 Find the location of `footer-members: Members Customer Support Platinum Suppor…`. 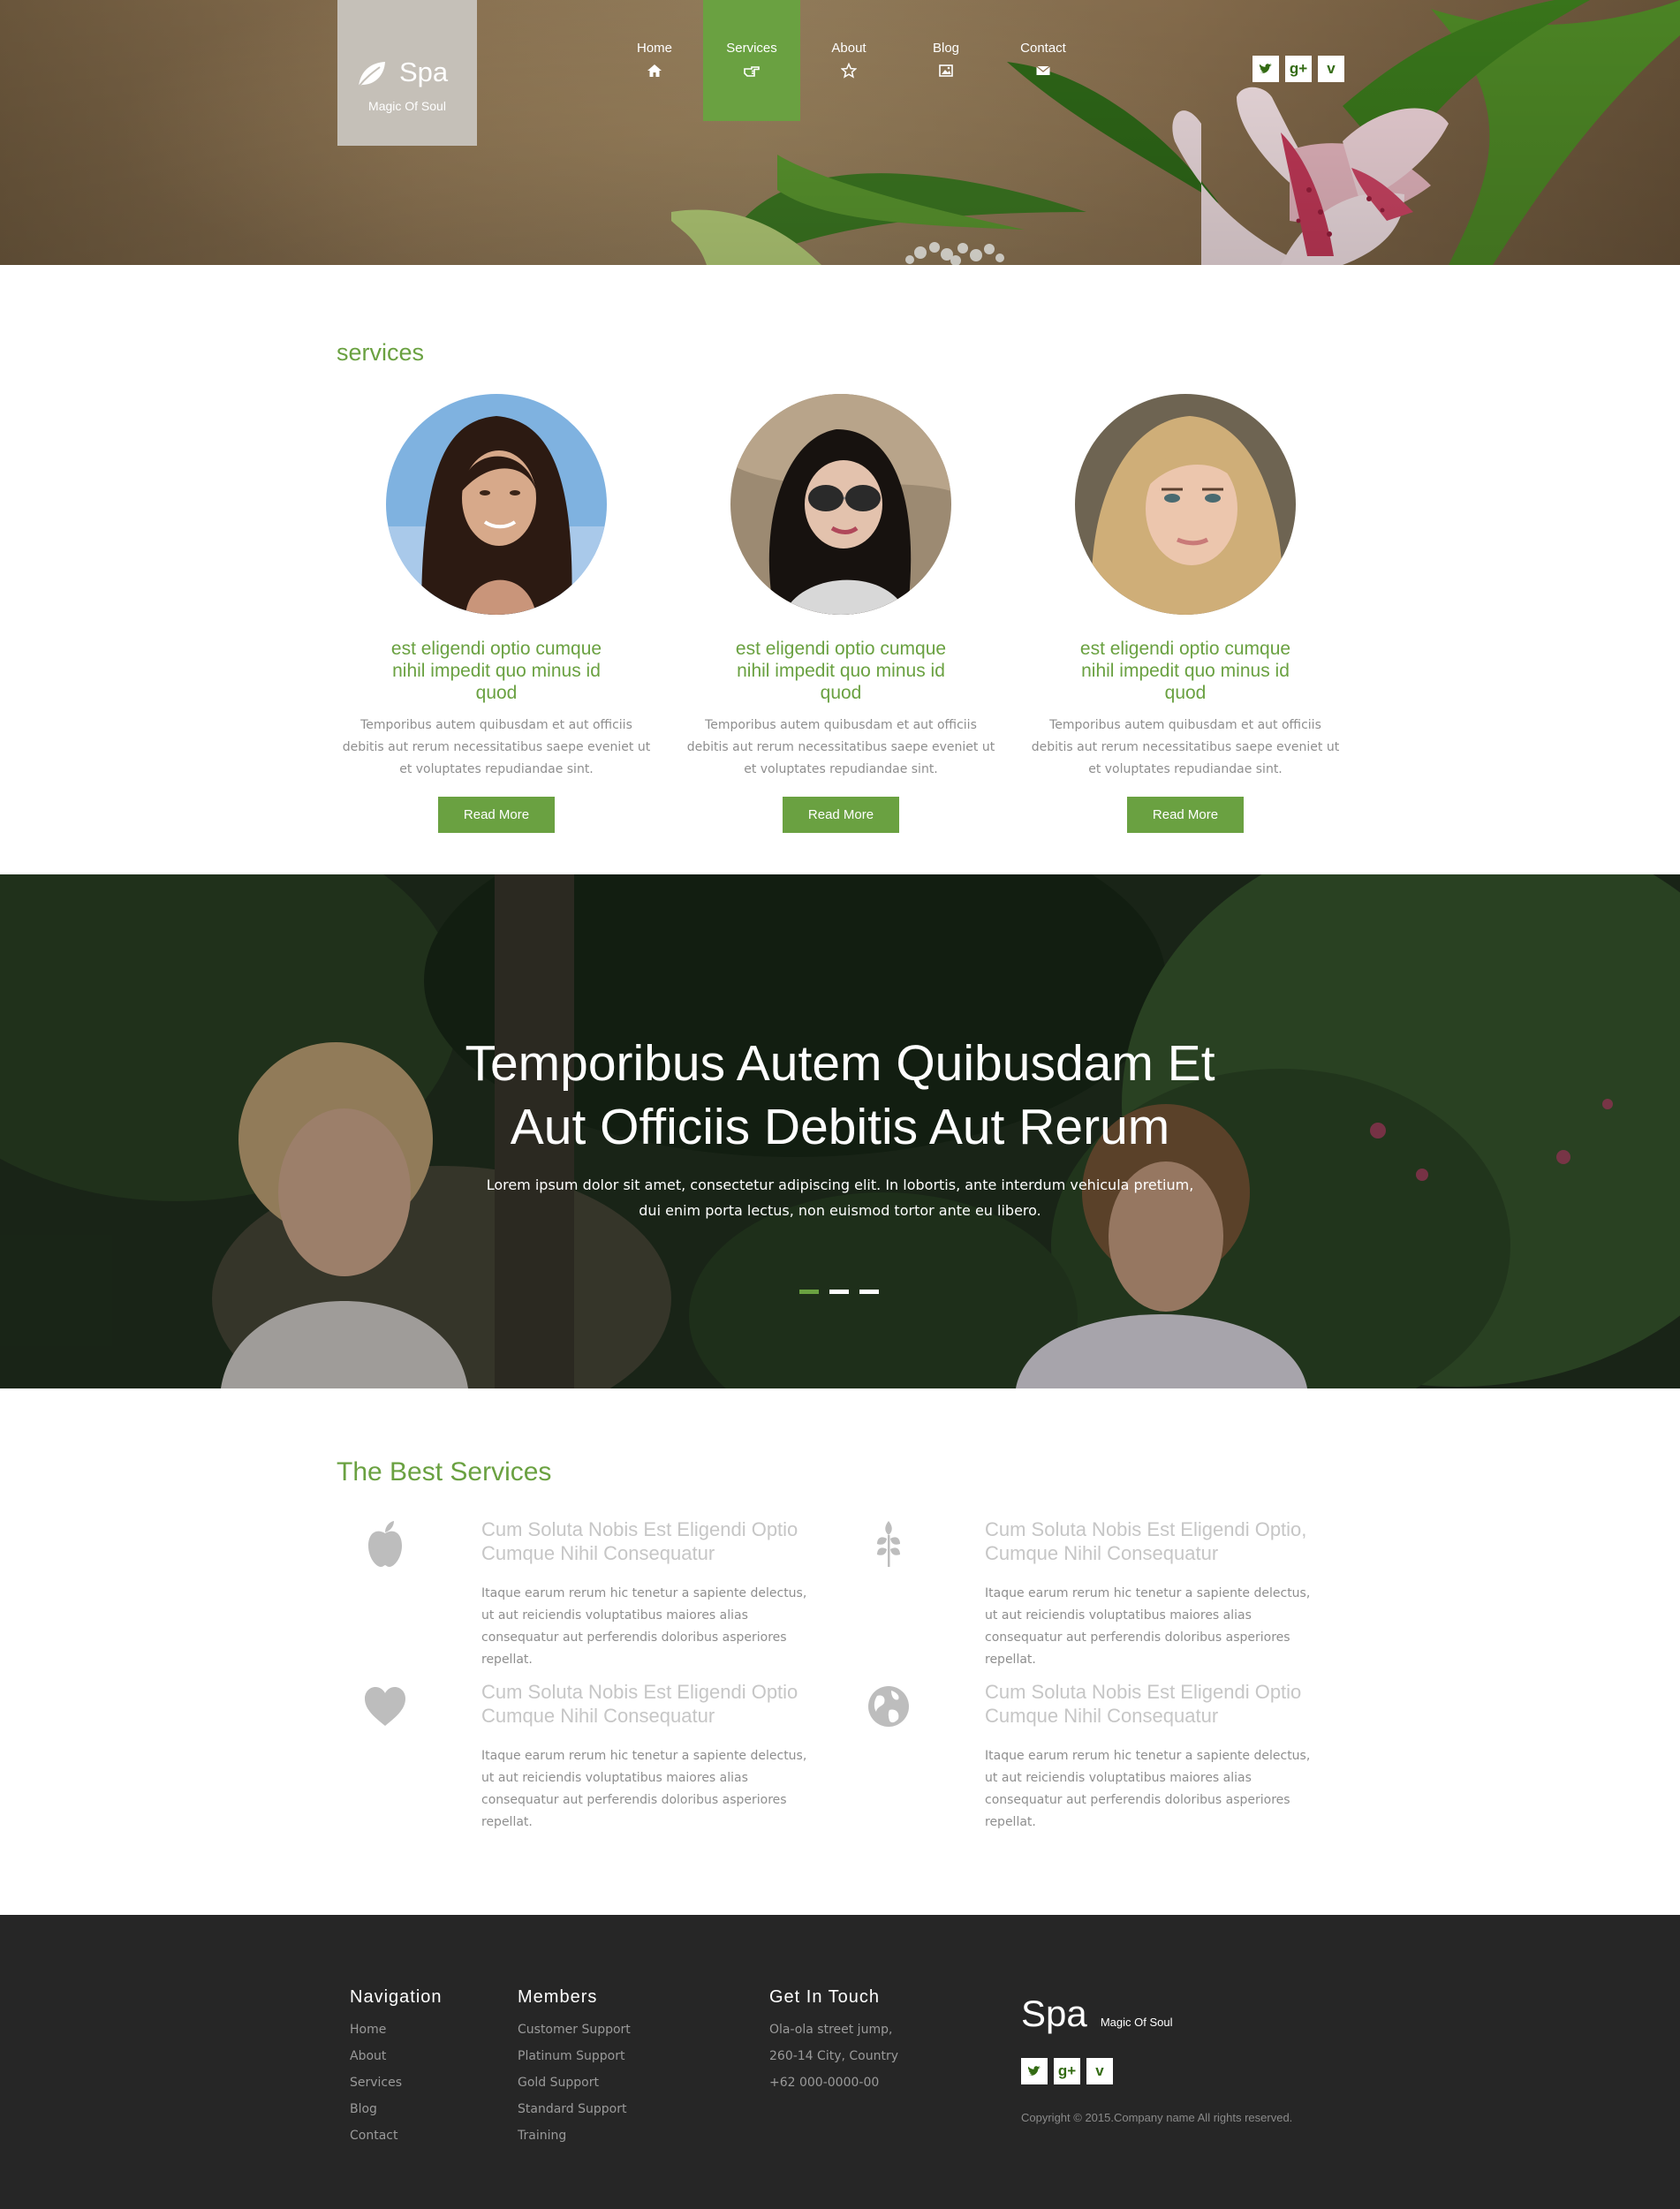

footer-members: Members Customer Support Platinum Suppor… is located at coordinates (574, 2068).